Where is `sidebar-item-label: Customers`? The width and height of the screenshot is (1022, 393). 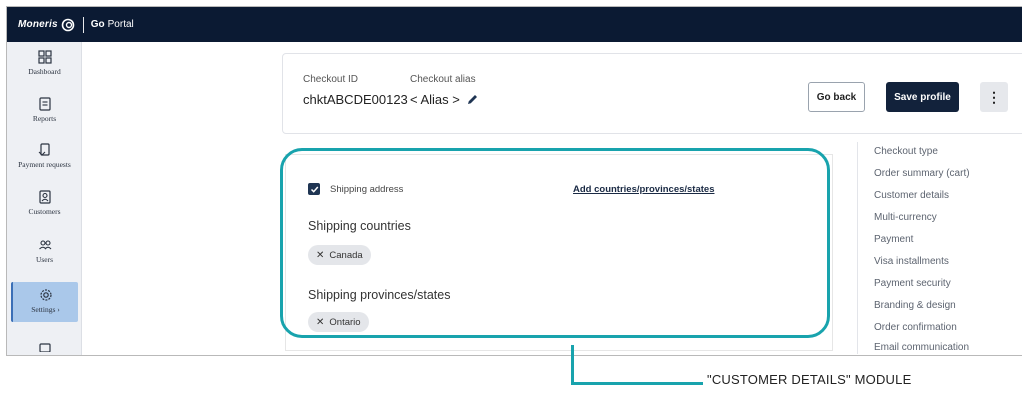
sidebar-item-label: Customers is located at coordinates (44, 211).